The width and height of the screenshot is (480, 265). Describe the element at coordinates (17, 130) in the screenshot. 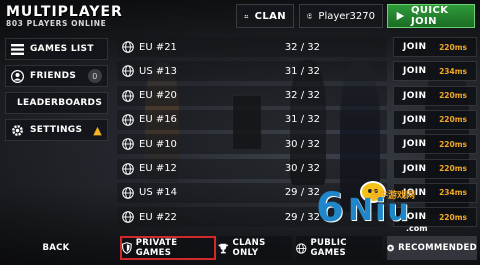

I see `gear-icon` at that location.